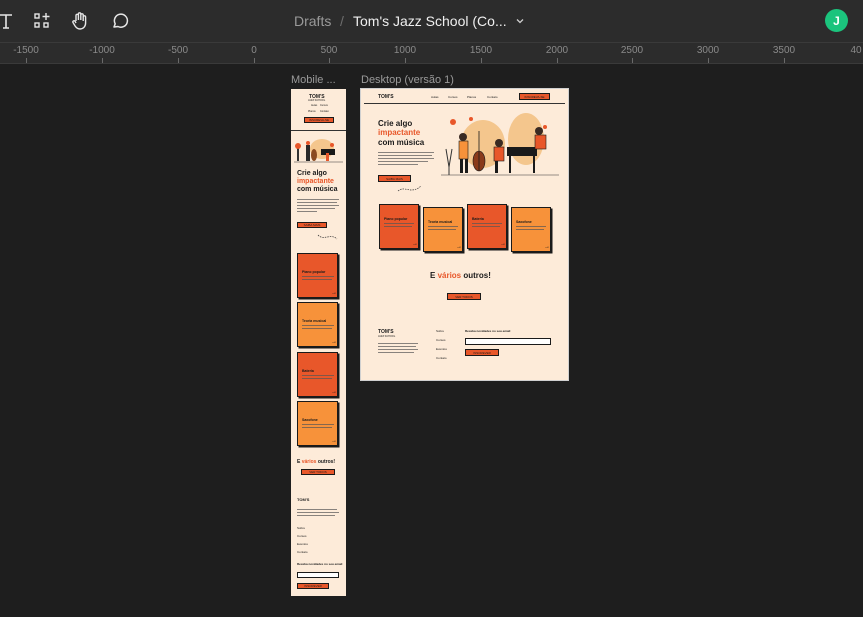 This screenshot has height=617, width=863. I want to click on desktop-footer-link: Contato, so click(441, 358).